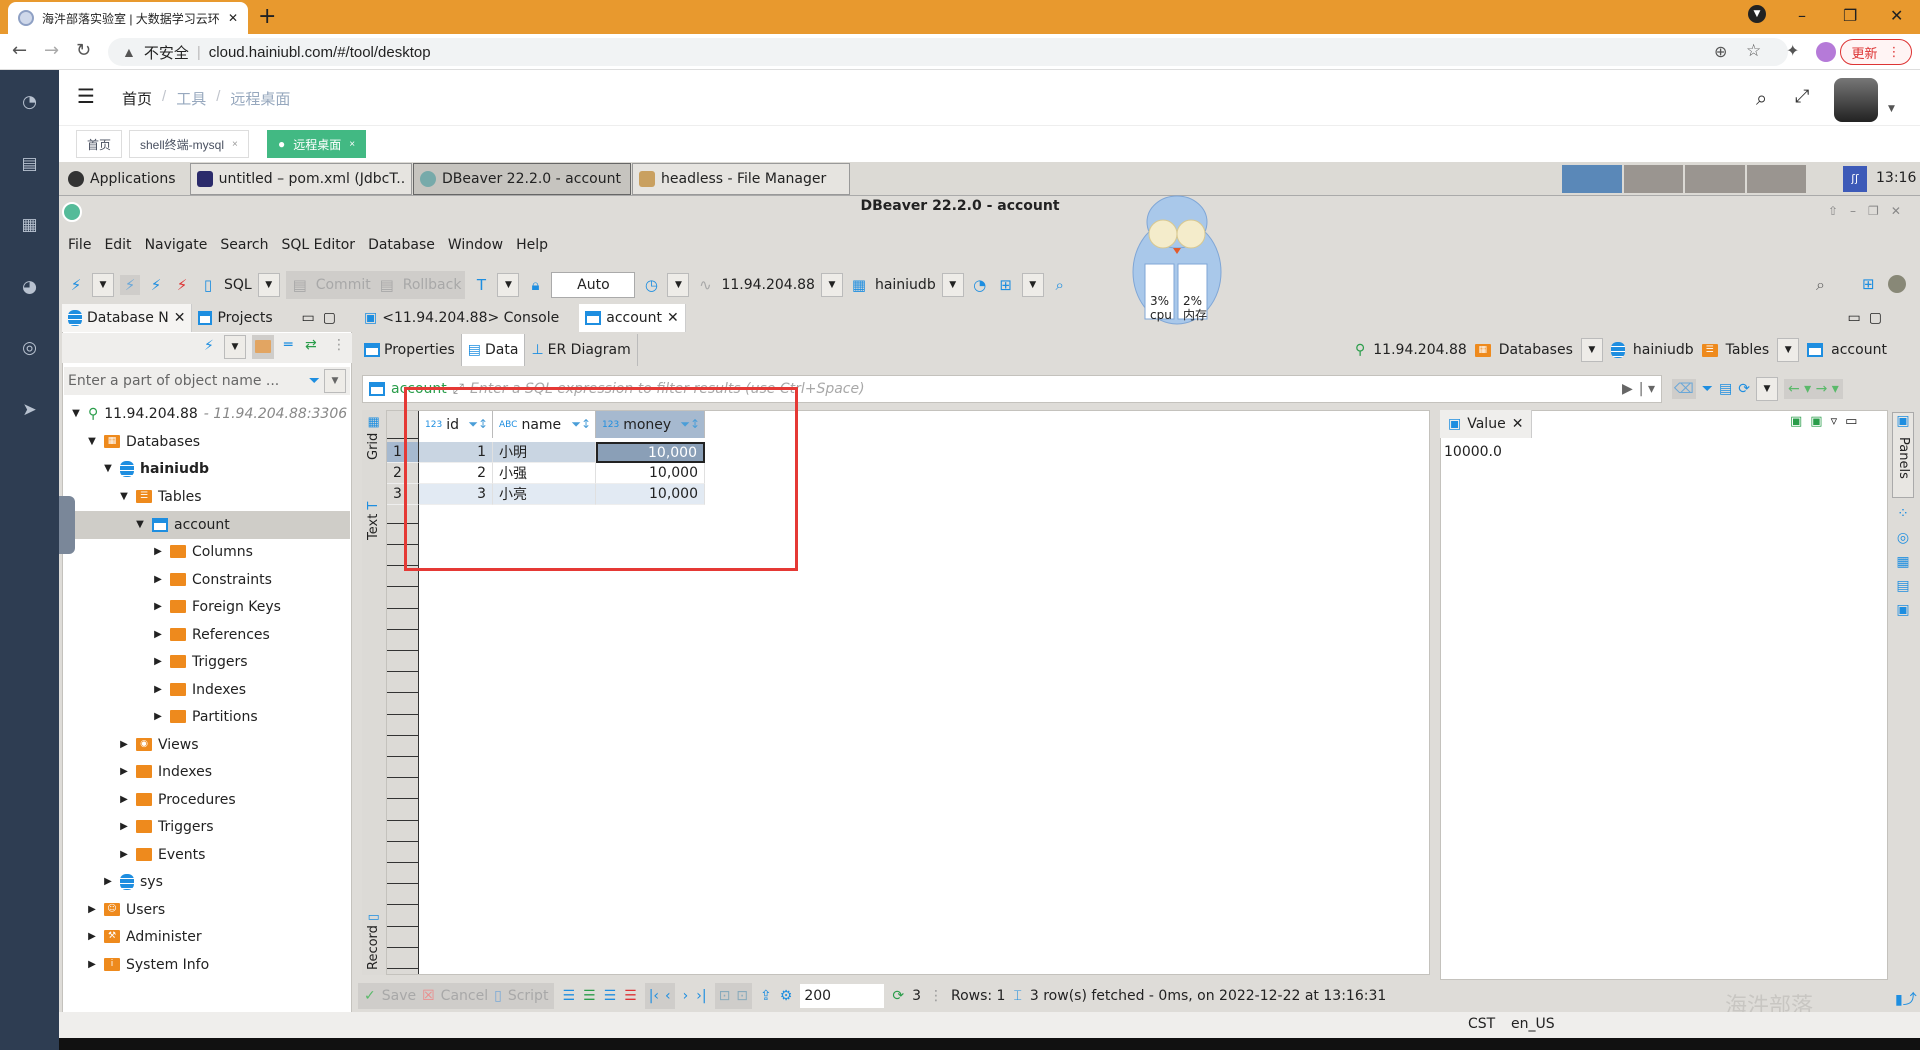 Image resolution: width=1920 pixels, height=1050 pixels. What do you see at coordinates (235, 144) in the screenshot?
I see `close-icon: ×` at bounding box center [235, 144].